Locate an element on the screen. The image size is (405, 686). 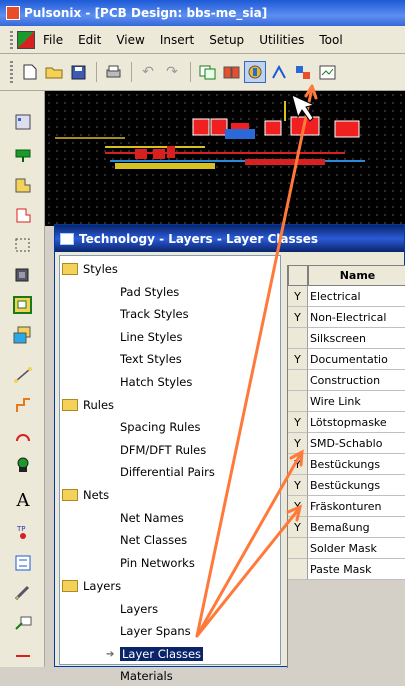
tree-item: Layers is located at coordinates (139, 609).